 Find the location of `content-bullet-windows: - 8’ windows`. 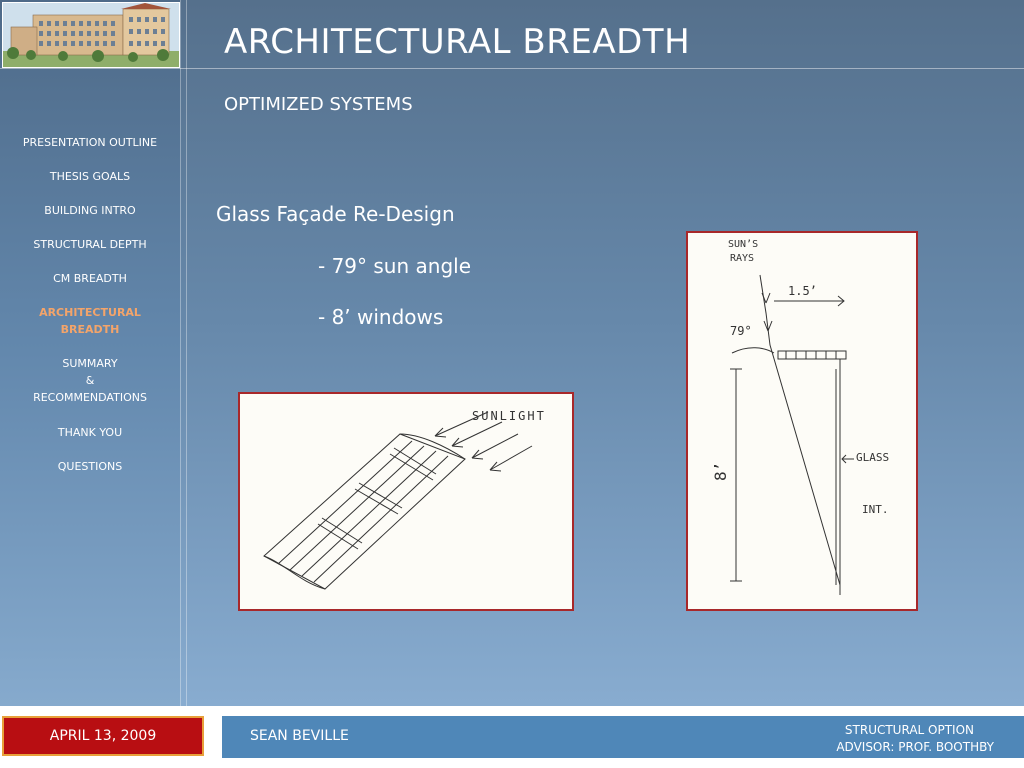

content-bullet-windows: - 8’ windows is located at coordinates (381, 317).